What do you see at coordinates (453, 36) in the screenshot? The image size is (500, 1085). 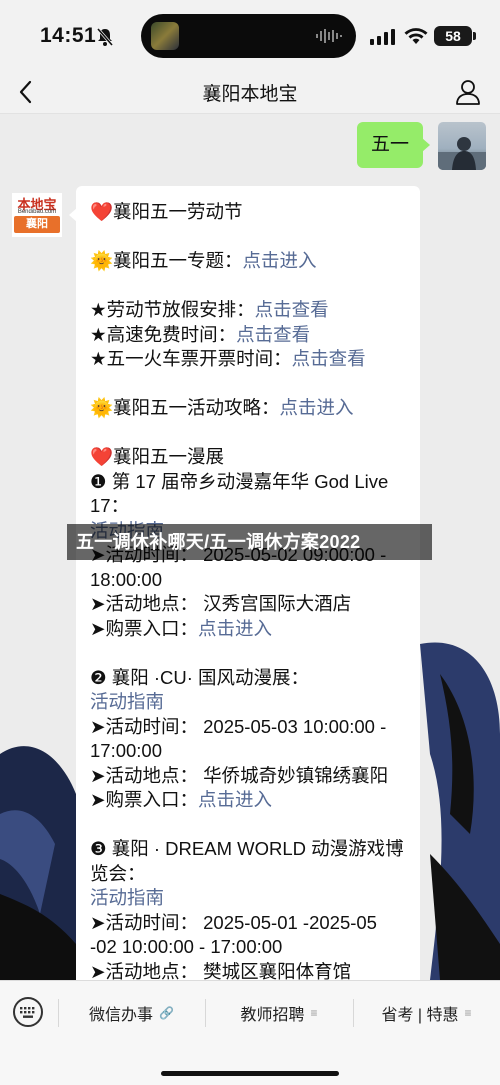 I see `battery-indicator: 58` at bounding box center [453, 36].